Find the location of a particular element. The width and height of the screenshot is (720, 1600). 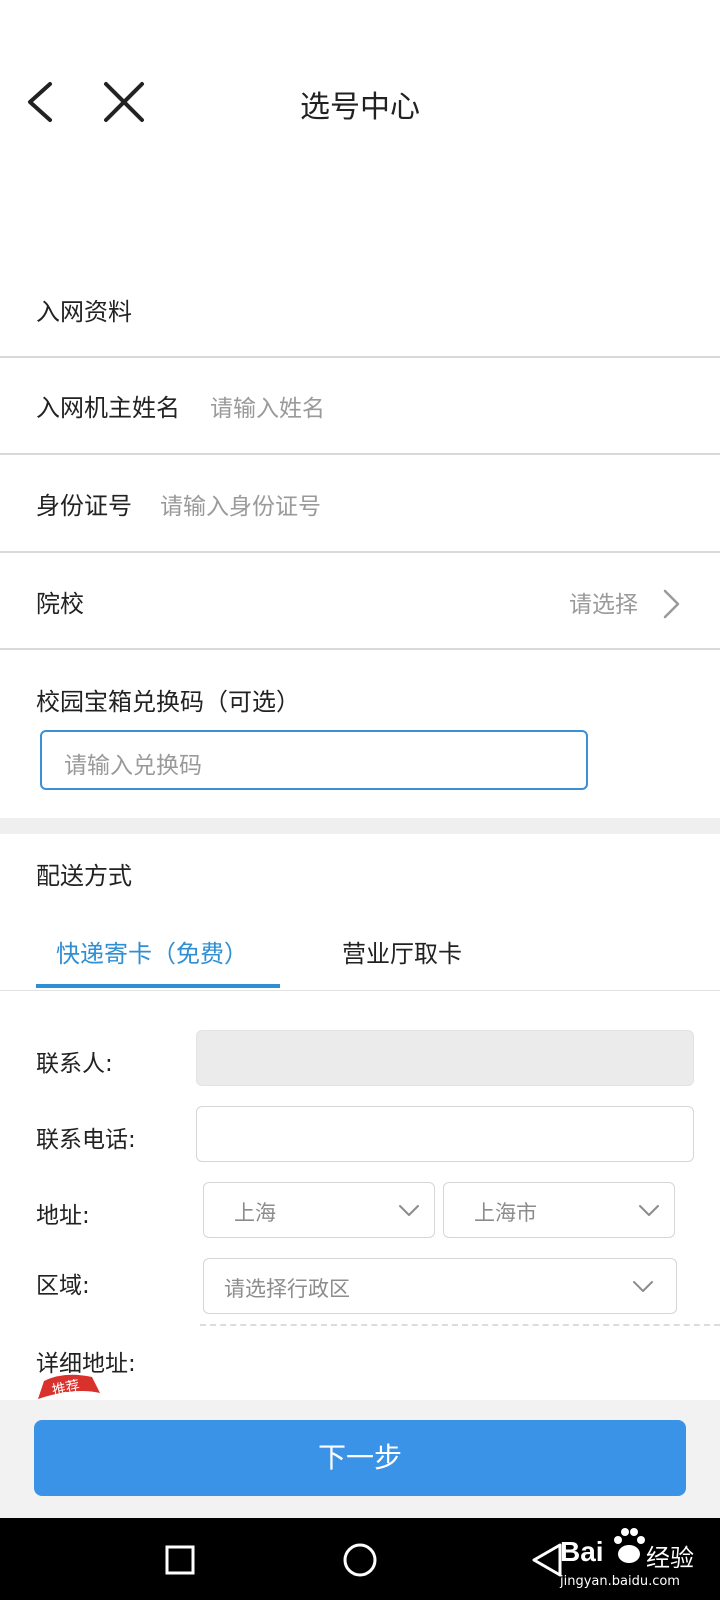

paw-icon is located at coordinates (629, 1545).